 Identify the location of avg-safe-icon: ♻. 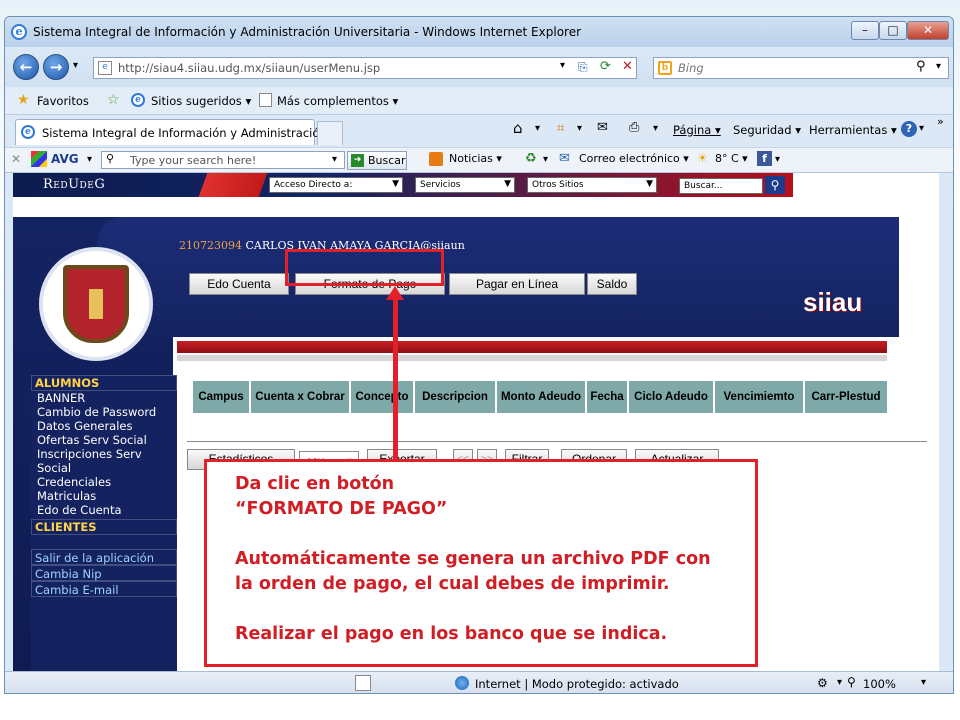
(531, 158).